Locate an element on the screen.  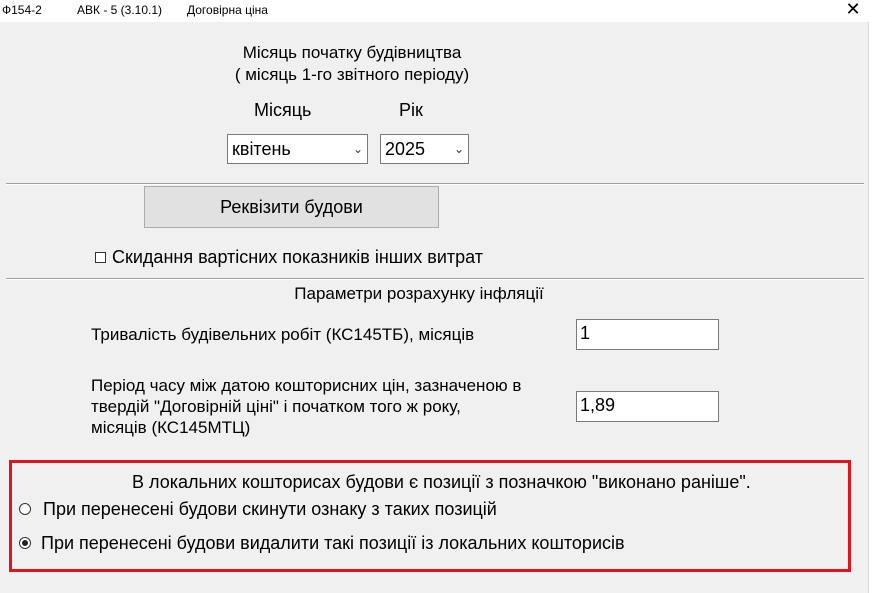
duration-input: 1 is located at coordinates (647, 334).